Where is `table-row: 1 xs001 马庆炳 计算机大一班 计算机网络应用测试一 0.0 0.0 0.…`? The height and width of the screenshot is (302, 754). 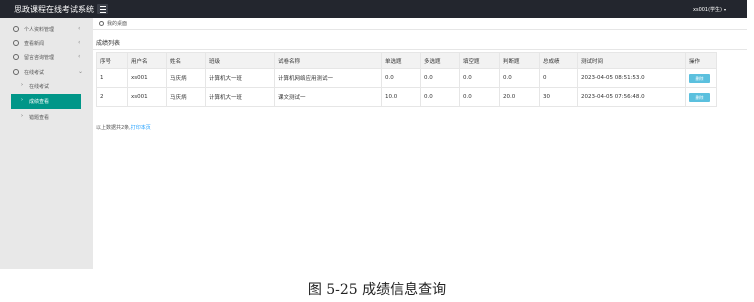 table-row: 1 xs001 马庆炳 计算机大一班 计算机网络应用测试一 0.0 0.0 0.… is located at coordinates (406, 78).